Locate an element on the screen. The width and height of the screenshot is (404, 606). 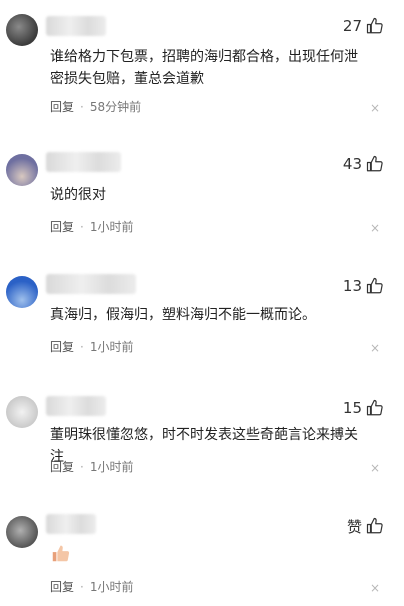
like-label: 赞 is located at coordinates (354, 526).